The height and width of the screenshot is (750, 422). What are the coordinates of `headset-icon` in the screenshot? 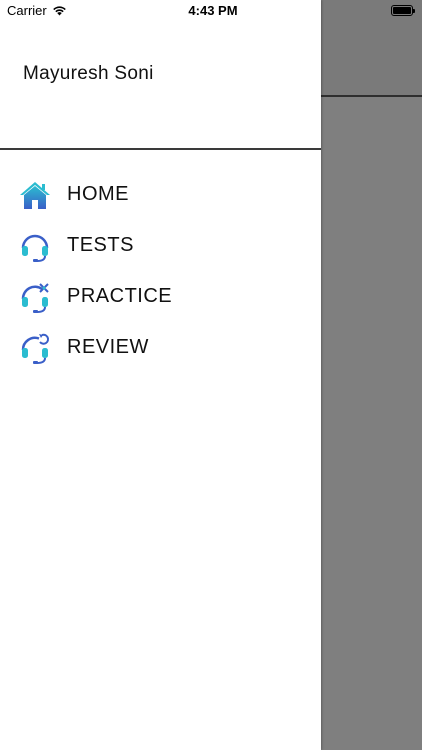 It's located at (35, 248).